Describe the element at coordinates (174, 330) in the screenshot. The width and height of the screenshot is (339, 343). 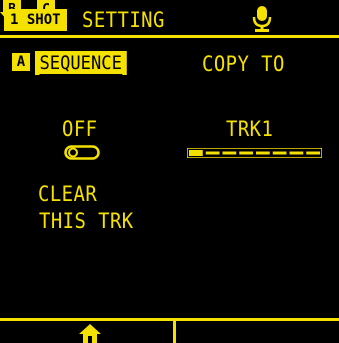
I see `footer-separator` at that location.